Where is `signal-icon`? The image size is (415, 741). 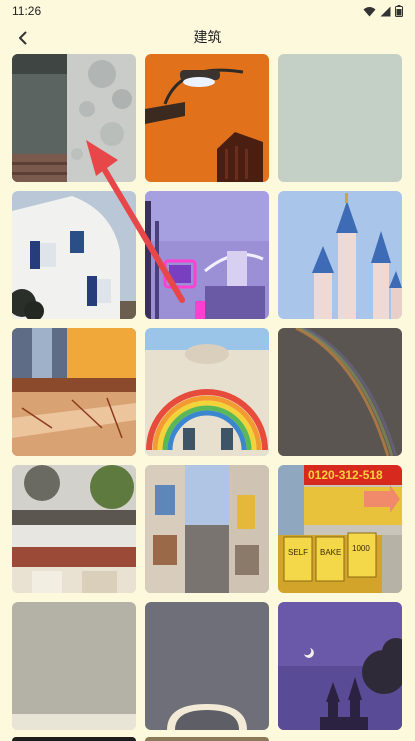
signal-icon is located at coordinates (385, 11).